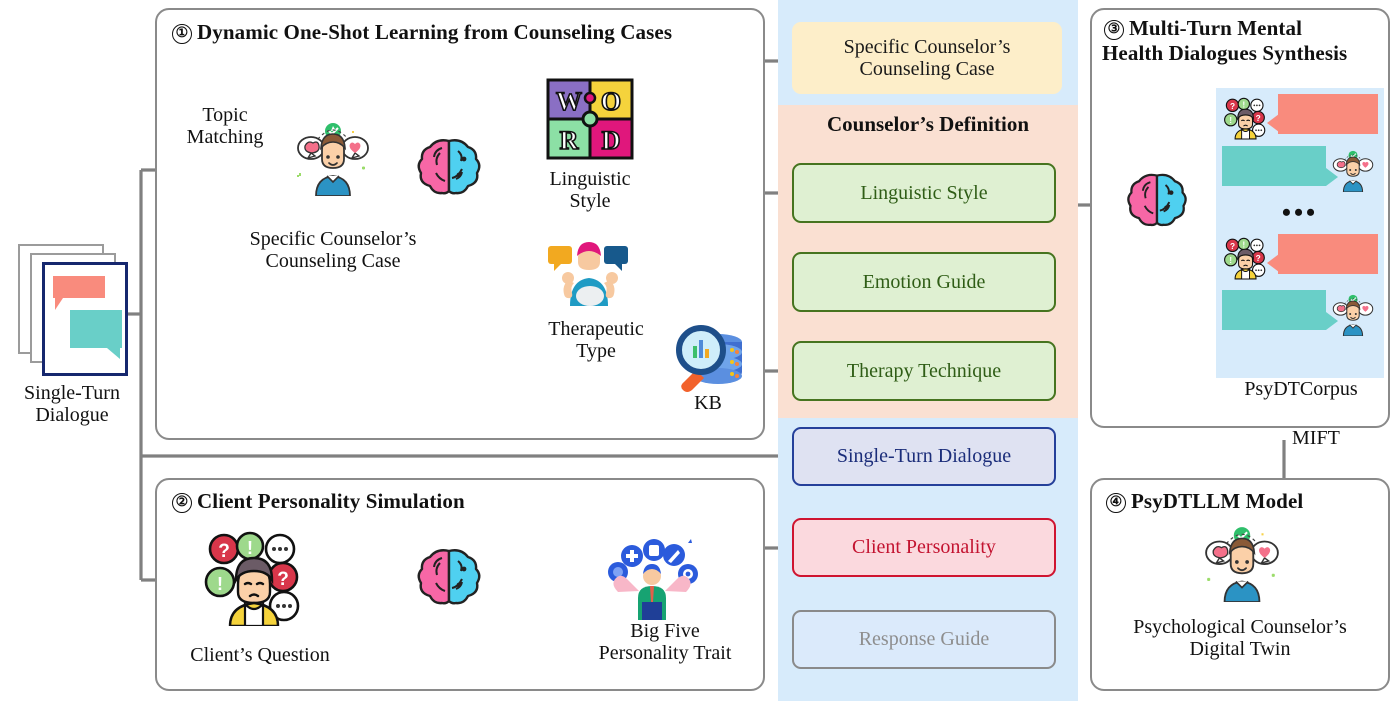  What do you see at coordinates (333, 261) in the screenshot?
I see `specific-counselor-line2: Counseling Case` at bounding box center [333, 261].